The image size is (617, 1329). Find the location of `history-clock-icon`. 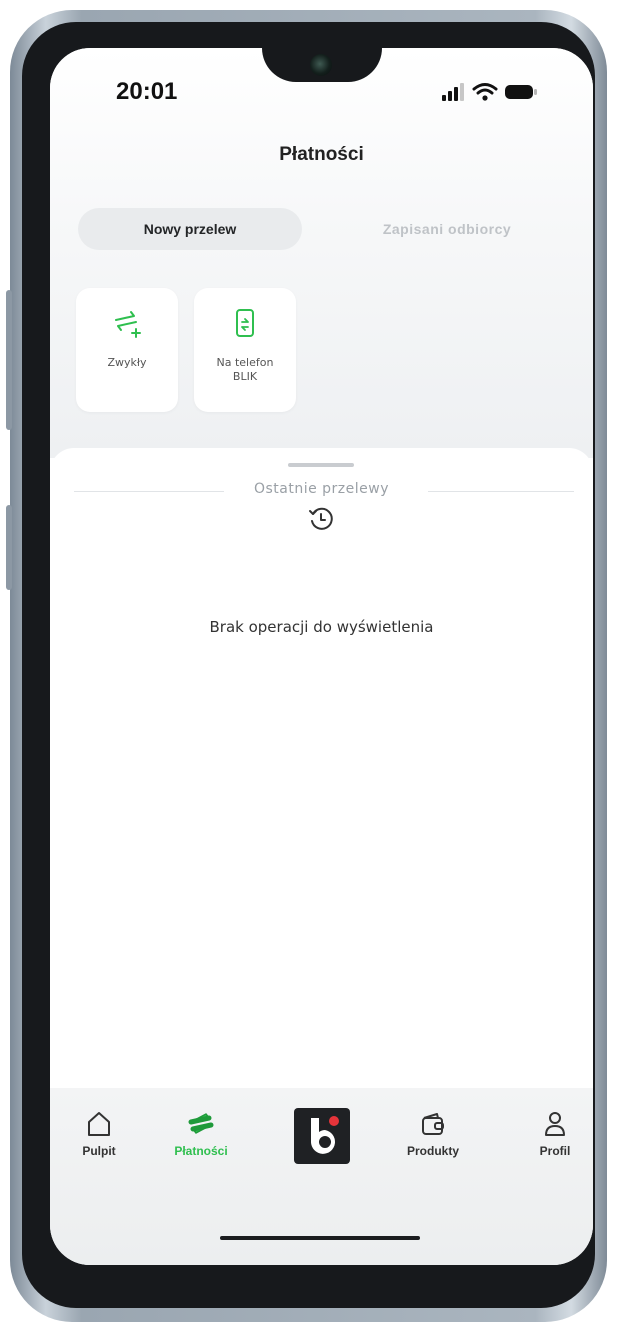

history-clock-icon is located at coordinates (321, 519).